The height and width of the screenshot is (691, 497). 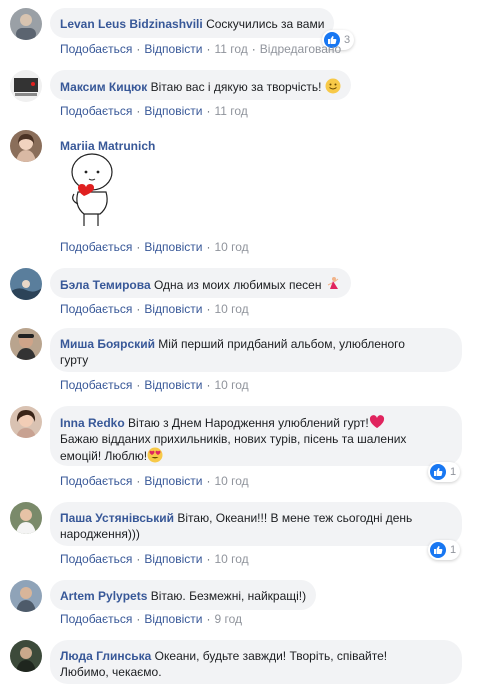 What do you see at coordinates (347, 40) in the screenshot?
I see `reaction-number: 3` at bounding box center [347, 40].